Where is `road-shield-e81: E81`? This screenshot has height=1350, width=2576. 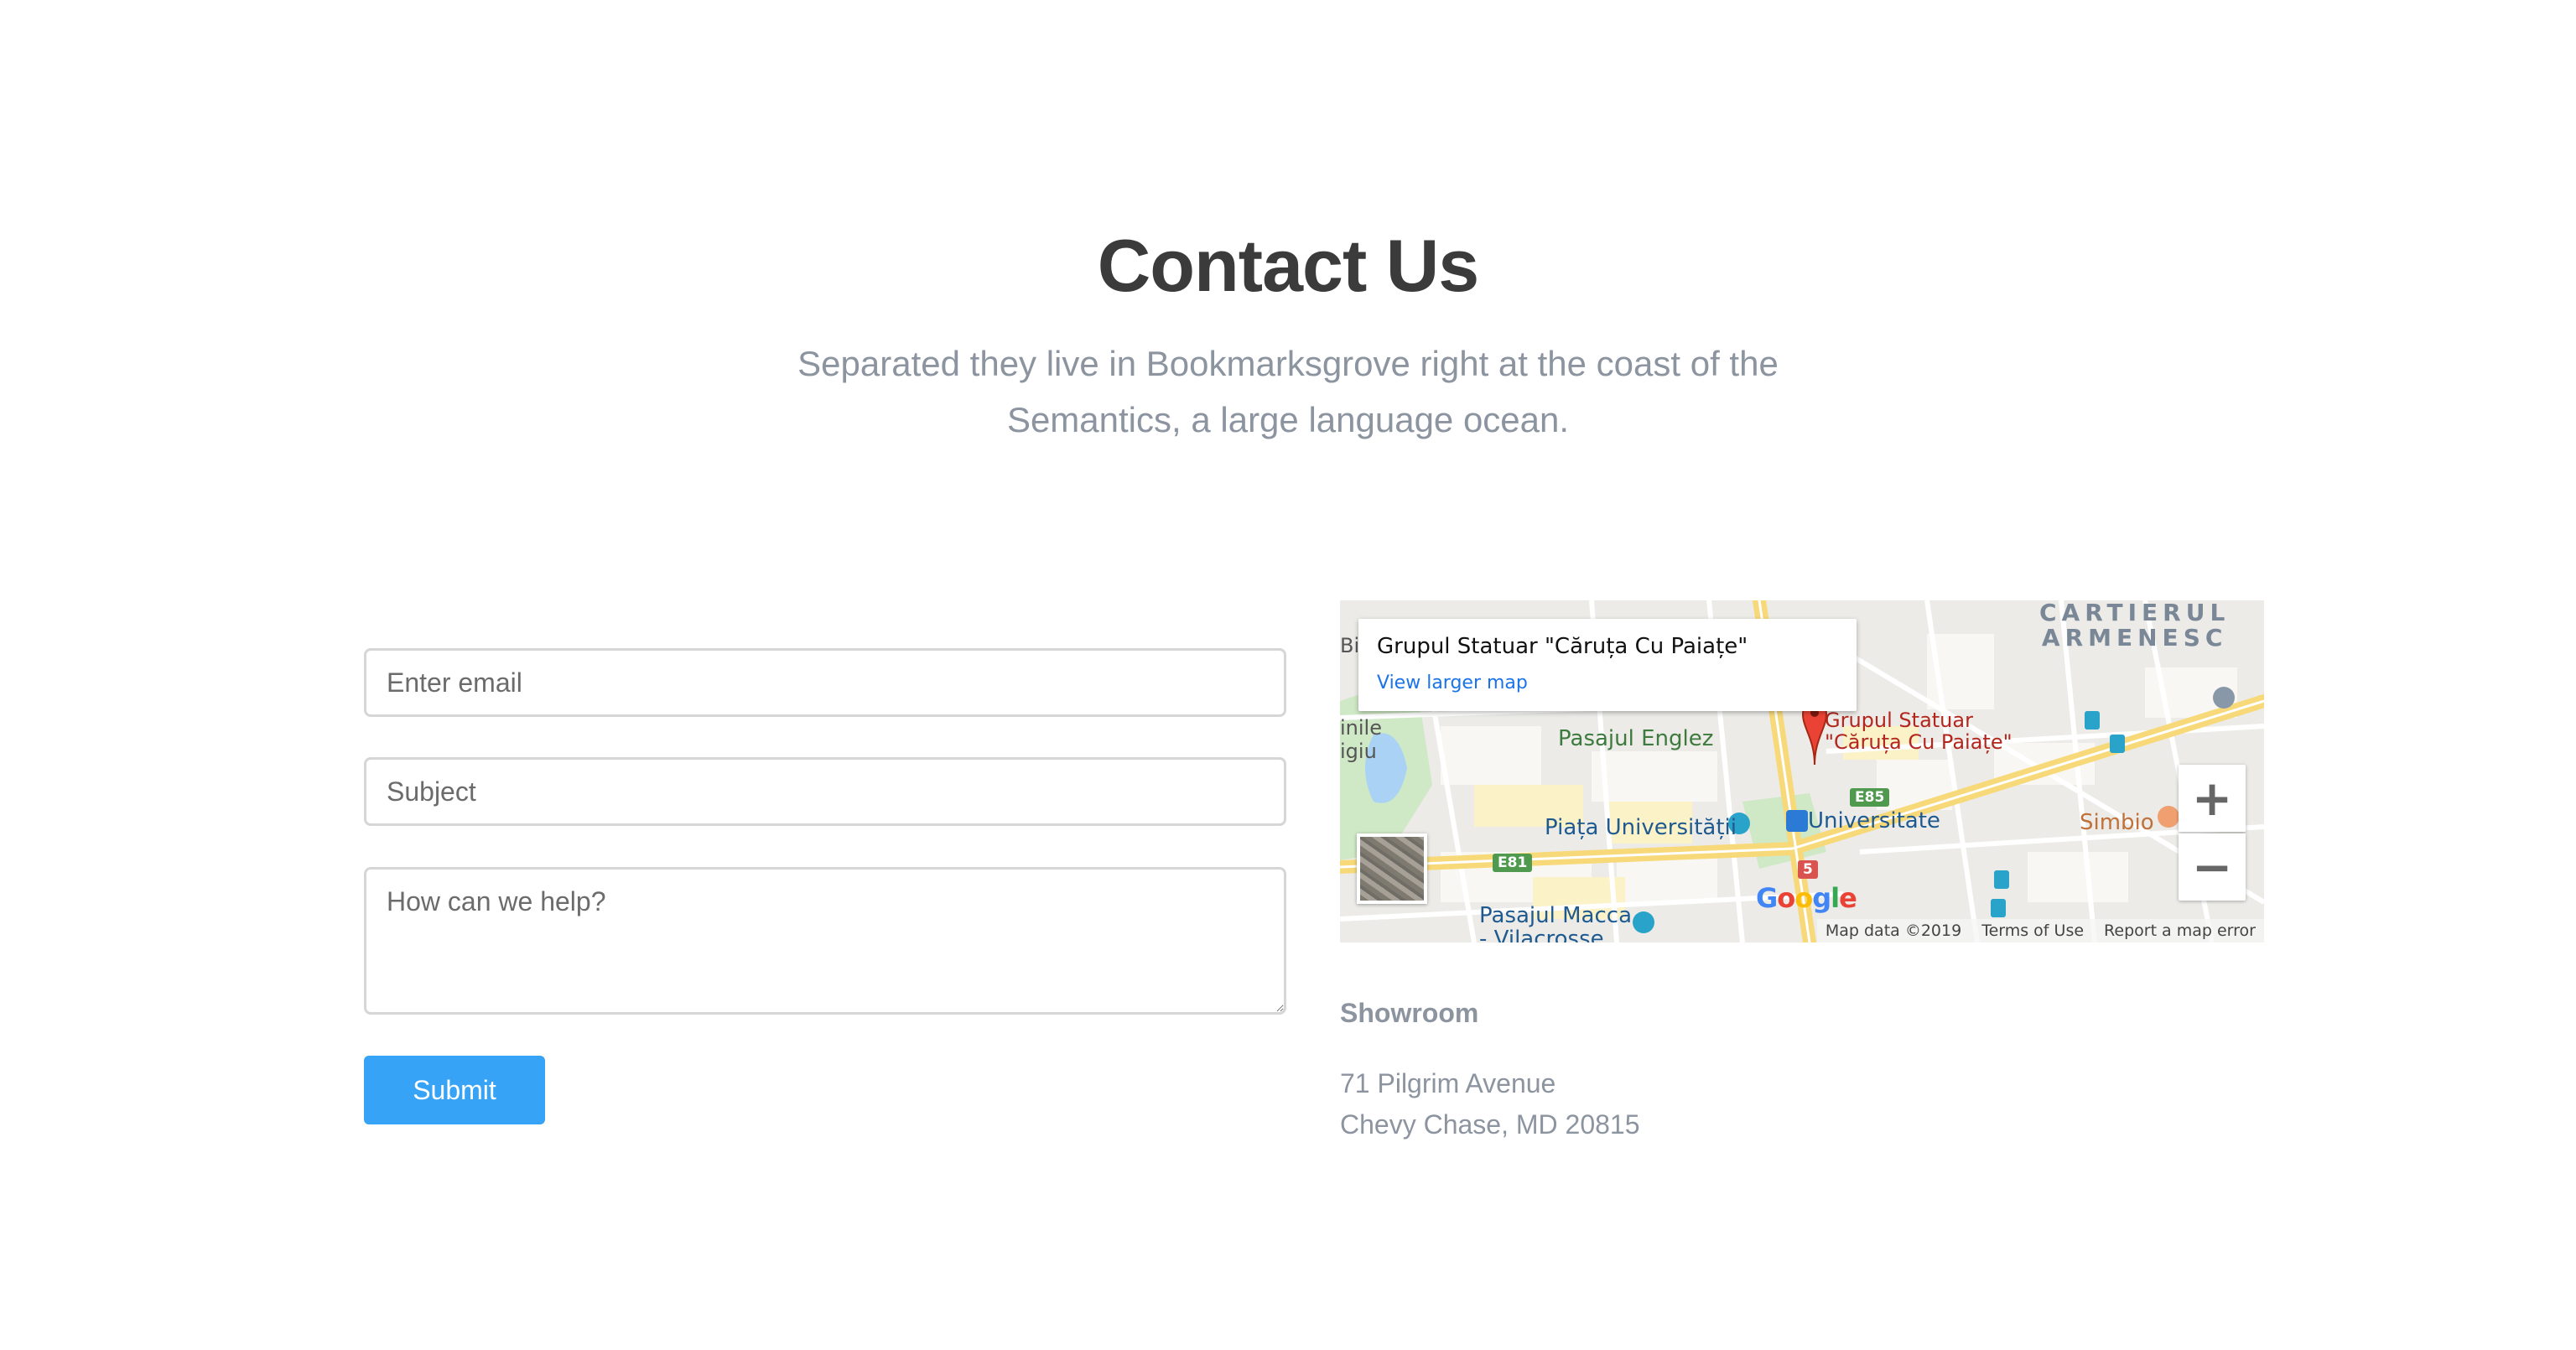 road-shield-e81: E81 is located at coordinates (1513, 863).